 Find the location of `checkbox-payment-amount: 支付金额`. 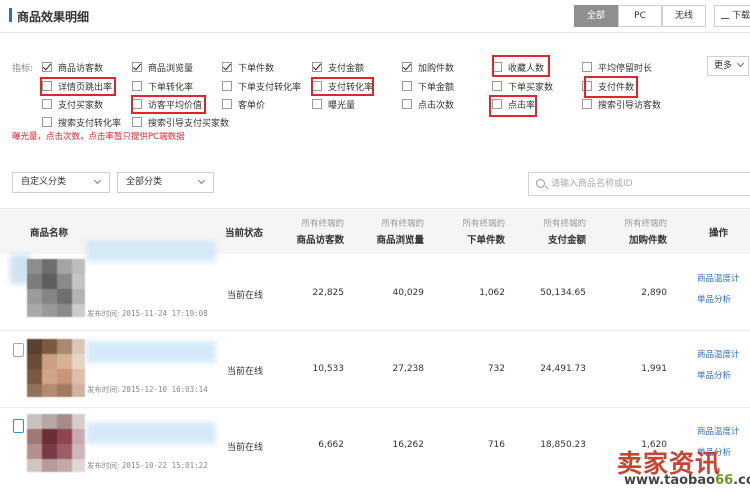

checkbox-payment-amount: 支付金额 is located at coordinates (338, 67).